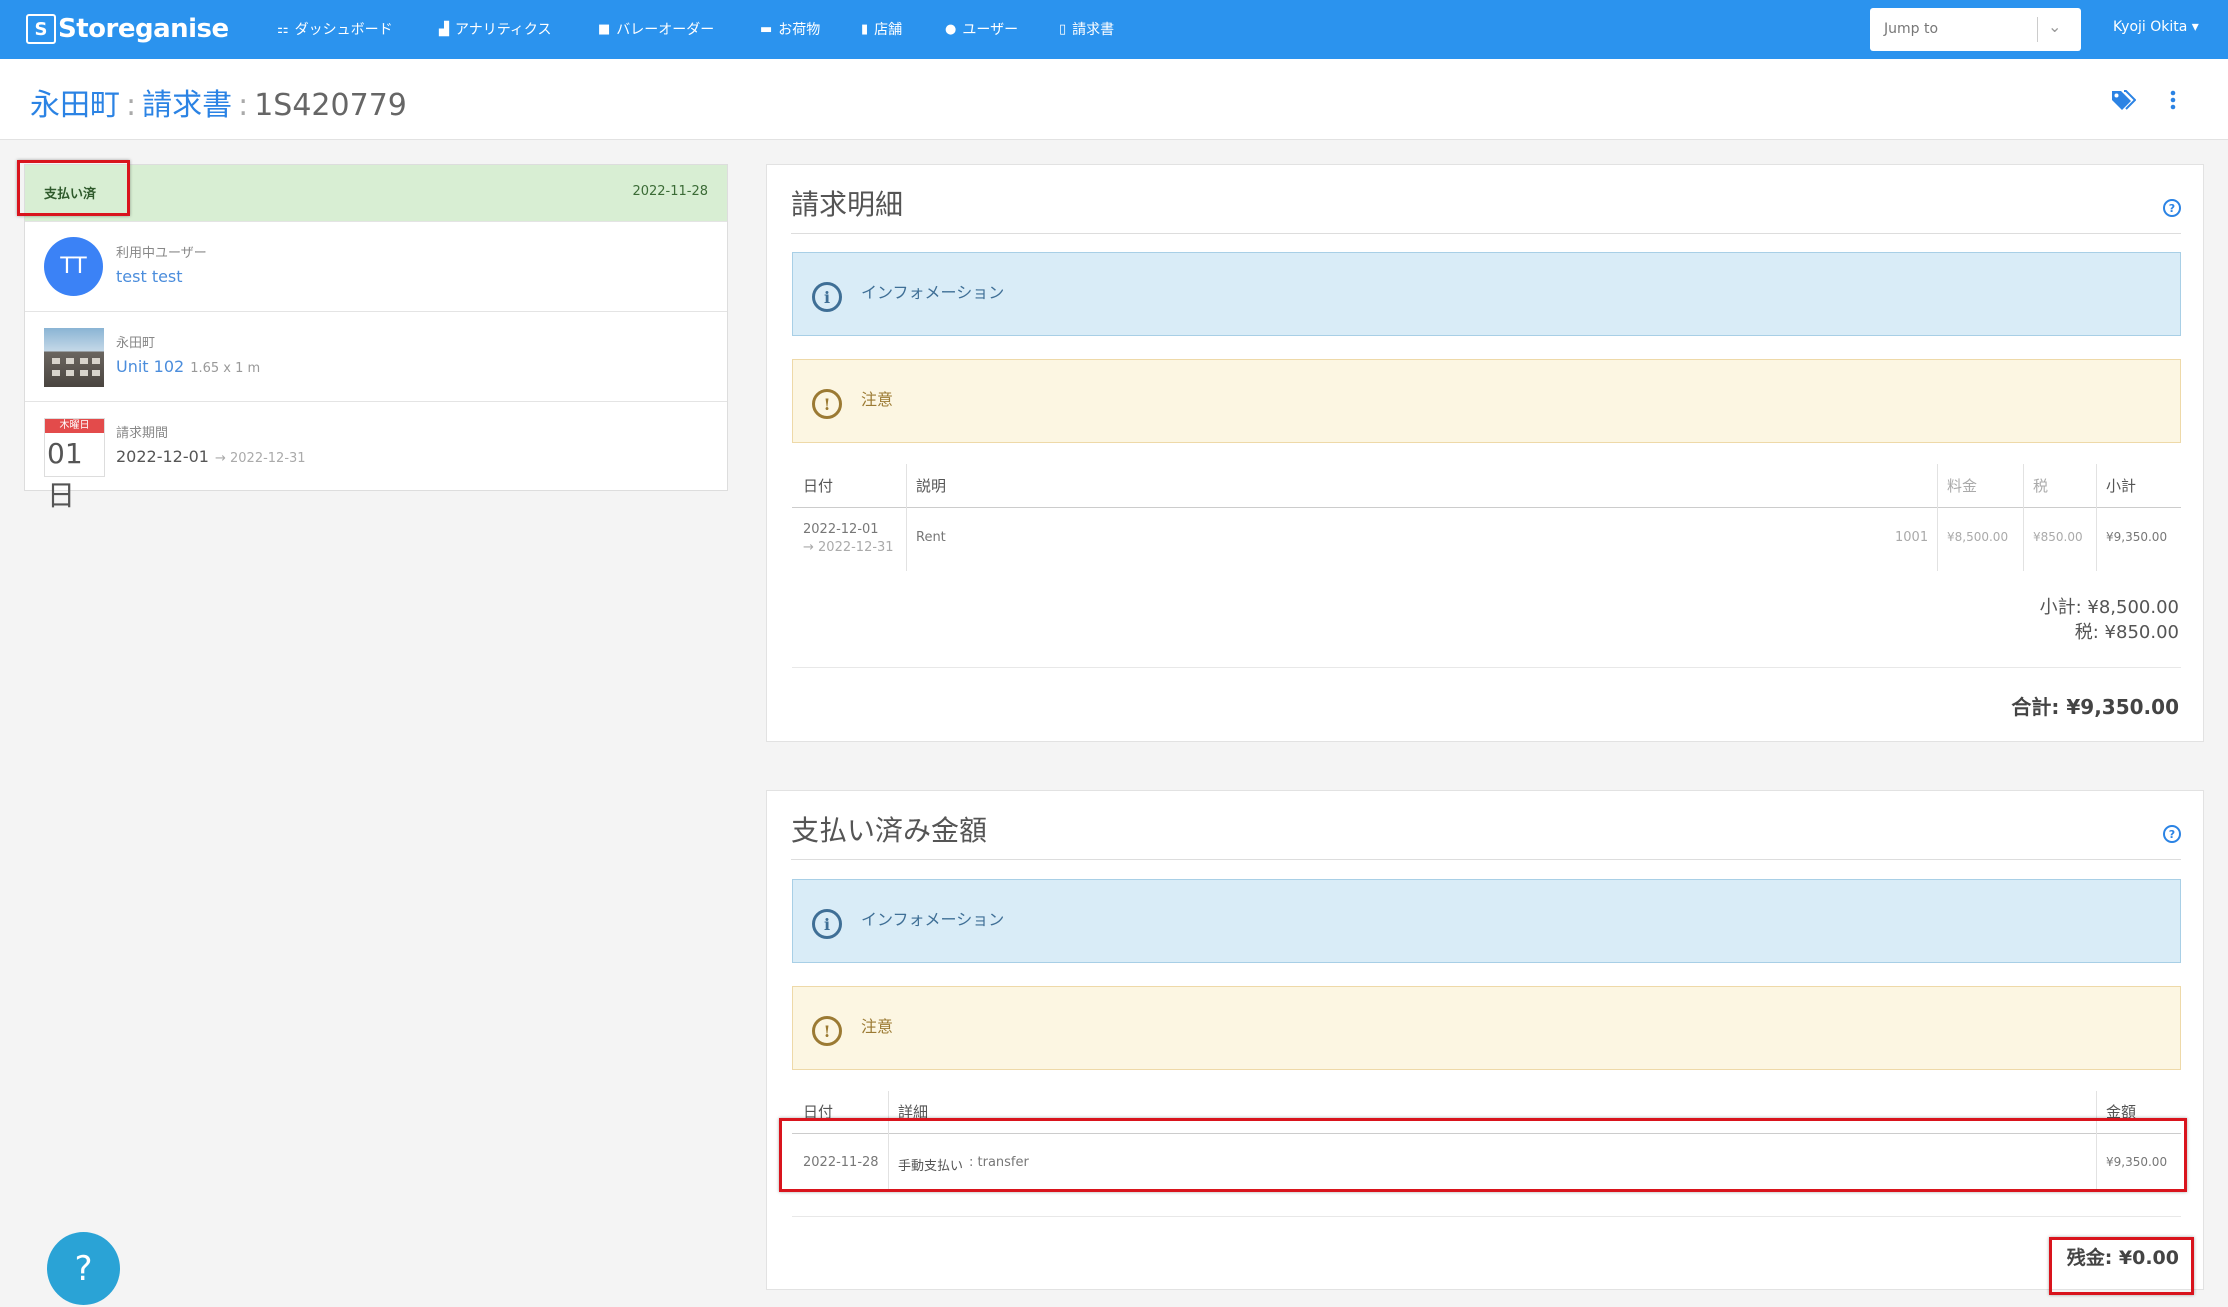 The image size is (2228, 1307). I want to click on user-menu: Kyoji Okita ▾, so click(2156, 27).